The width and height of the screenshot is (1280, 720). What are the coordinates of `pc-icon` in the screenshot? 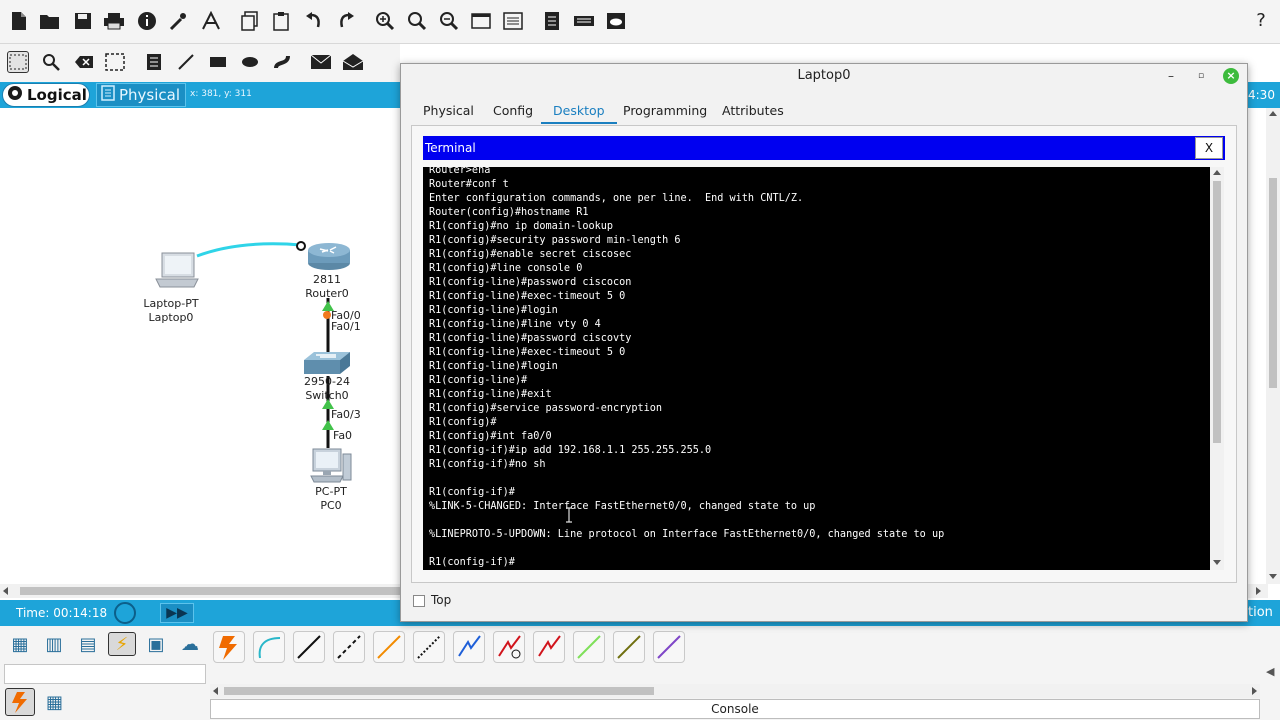 It's located at (331, 468).